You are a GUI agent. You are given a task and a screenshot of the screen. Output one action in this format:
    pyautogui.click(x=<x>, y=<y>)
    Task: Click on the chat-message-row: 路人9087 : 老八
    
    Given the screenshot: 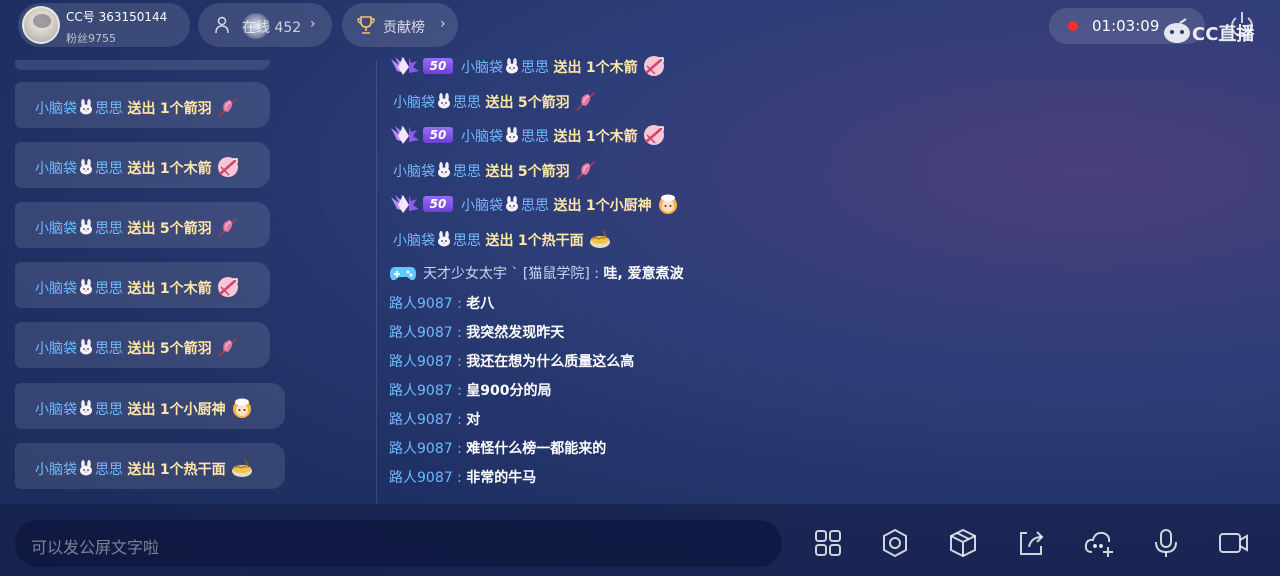 What is the action you would take?
    pyautogui.click(x=441, y=305)
    